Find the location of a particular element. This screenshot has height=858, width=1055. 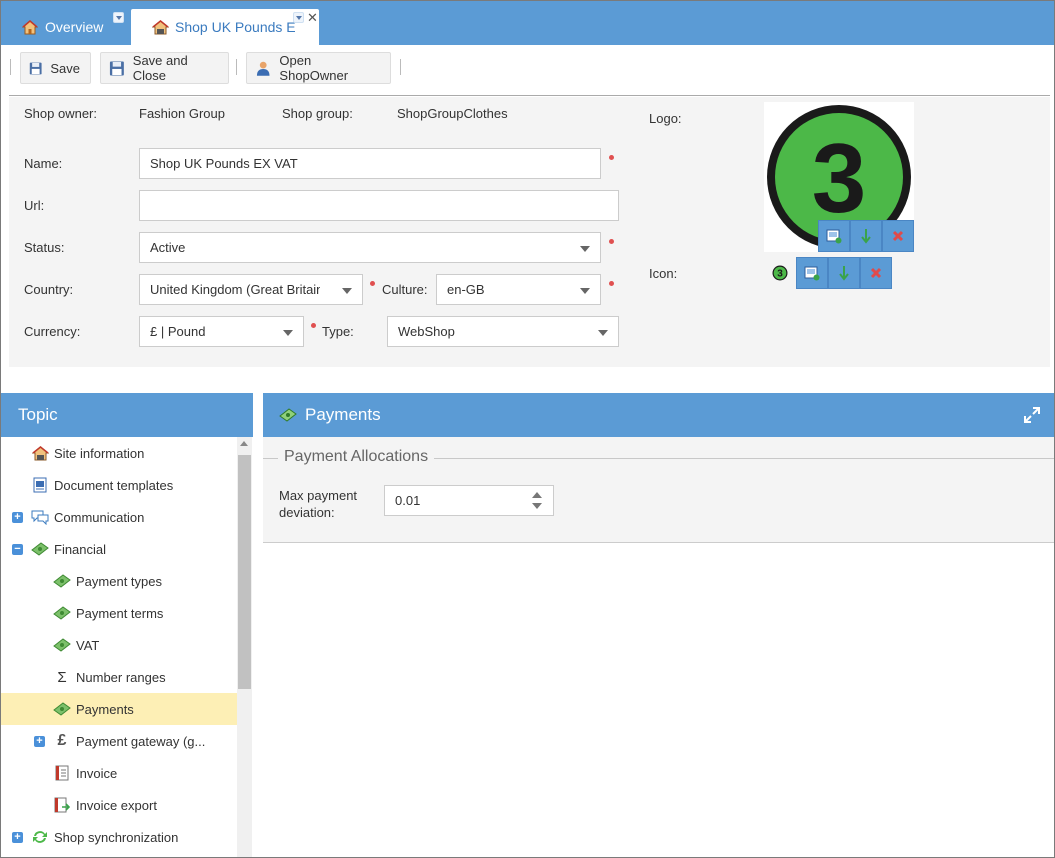

tree-item-label: Communication is located at coordinates (99, 517).